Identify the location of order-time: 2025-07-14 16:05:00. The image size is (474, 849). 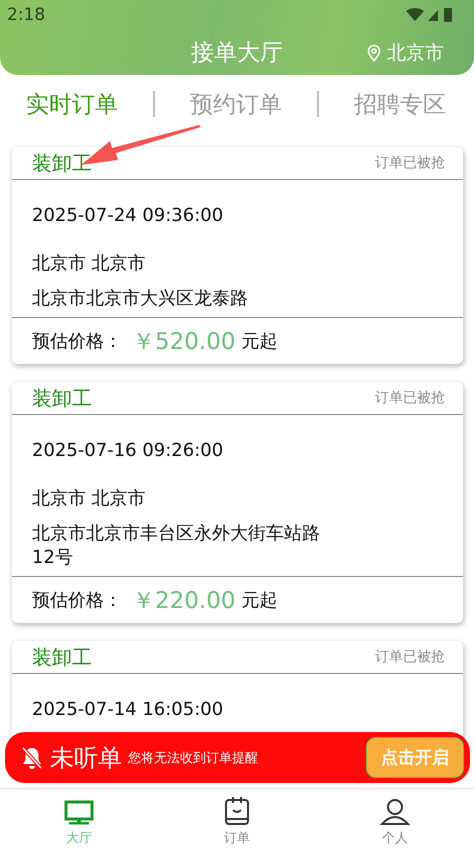
(128, 710).